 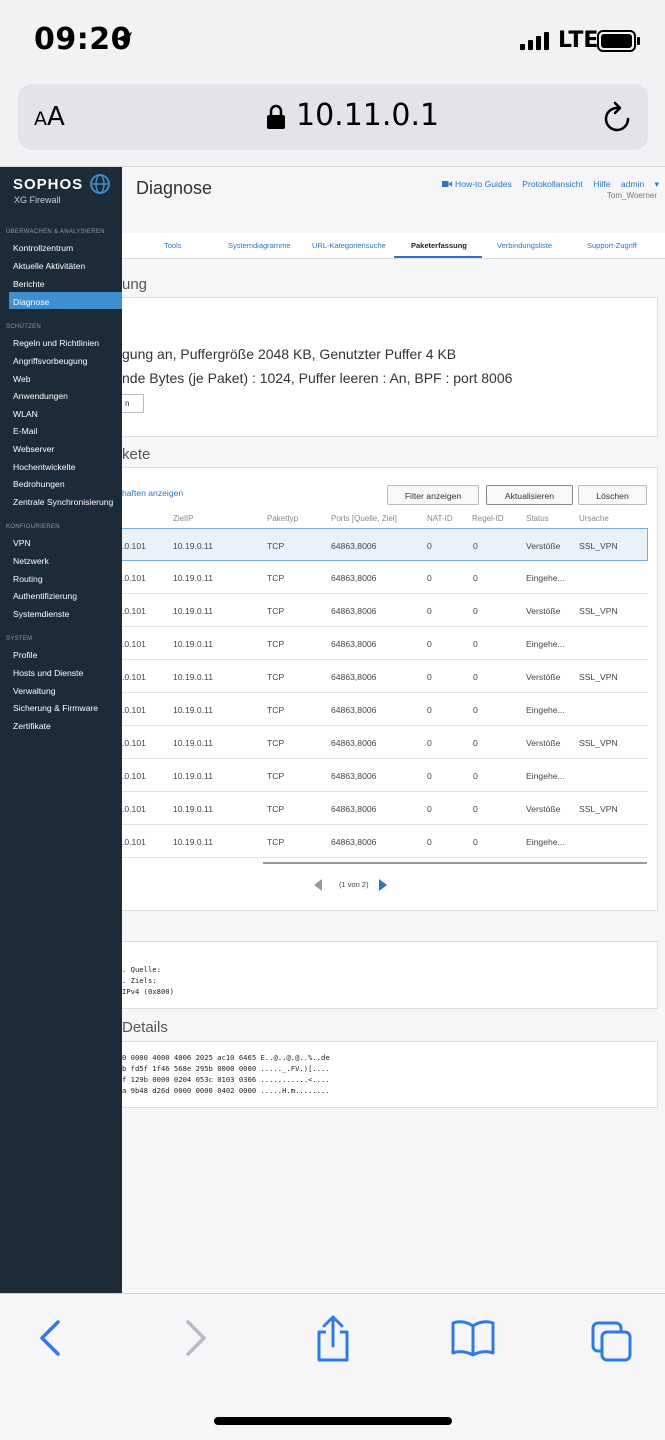 I want to click on address-bar: AA 10.11.0.1, so click(x=333, y=117).